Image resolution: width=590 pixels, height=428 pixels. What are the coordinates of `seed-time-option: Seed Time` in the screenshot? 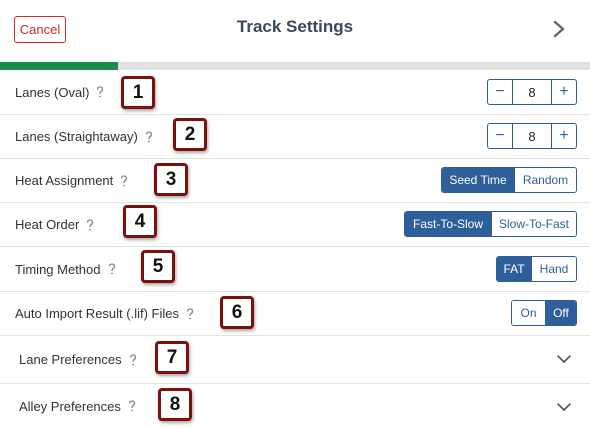 It's located at (478, 180).